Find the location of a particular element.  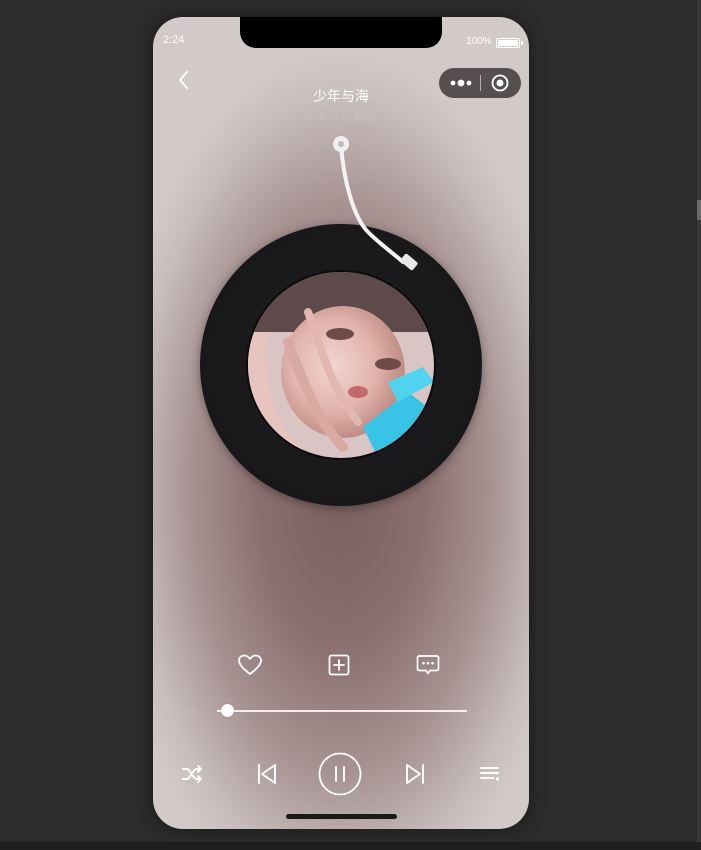

playlist-icon is located at coordinates (490, 774).